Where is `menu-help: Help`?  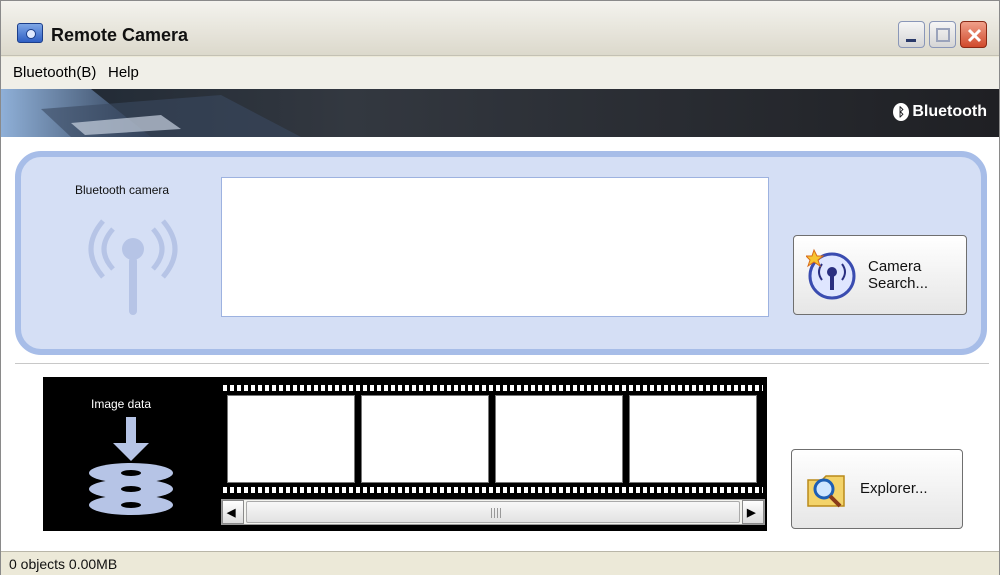
menu-help: Help is located at coordinates (123, 72).